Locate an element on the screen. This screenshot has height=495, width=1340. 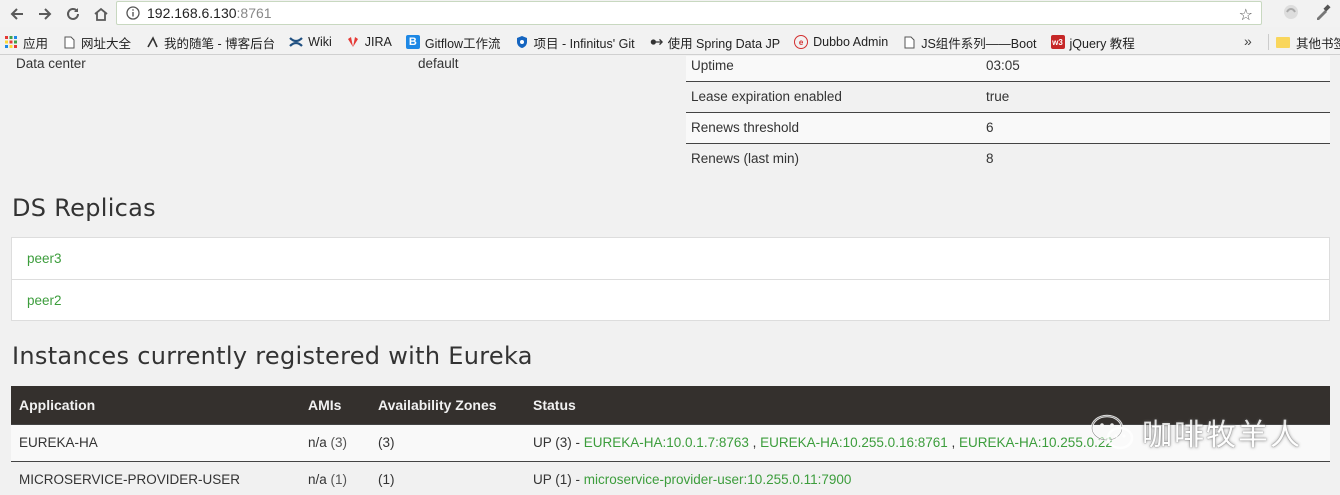
home-icon is located at coordinates (101, 14).